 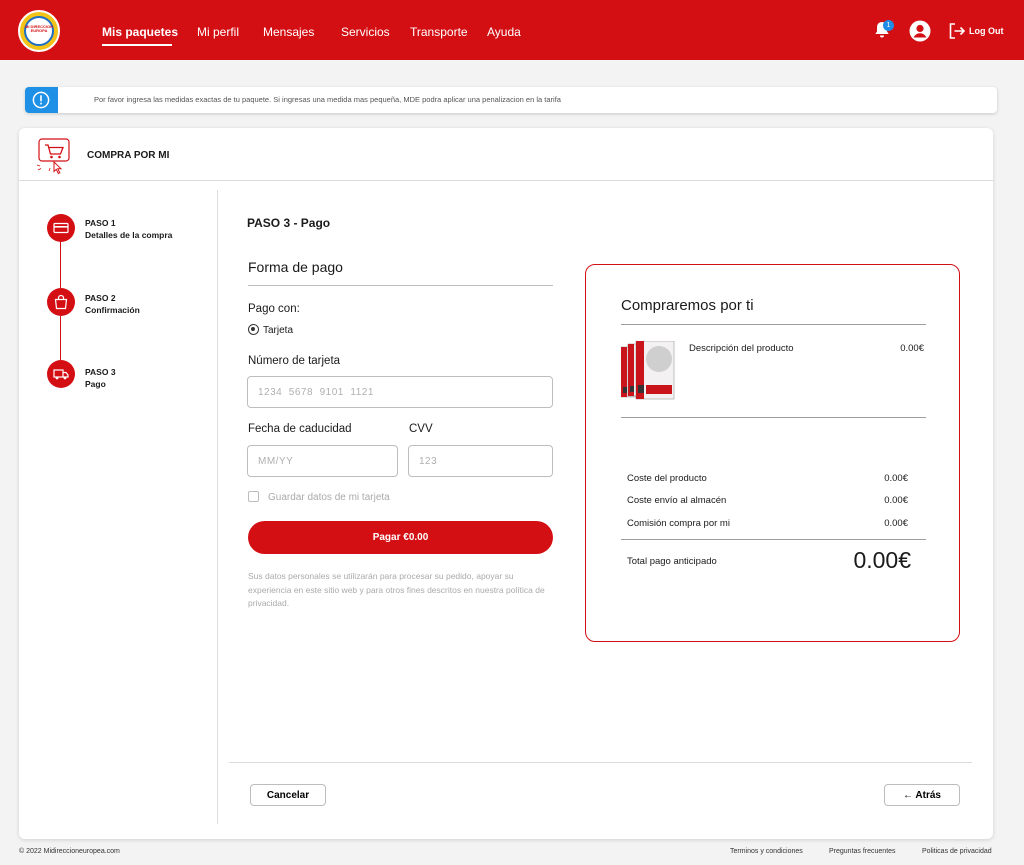 I want to click on footer-link-faq: Preguntas frecuentes, so click(x=862, y=851).